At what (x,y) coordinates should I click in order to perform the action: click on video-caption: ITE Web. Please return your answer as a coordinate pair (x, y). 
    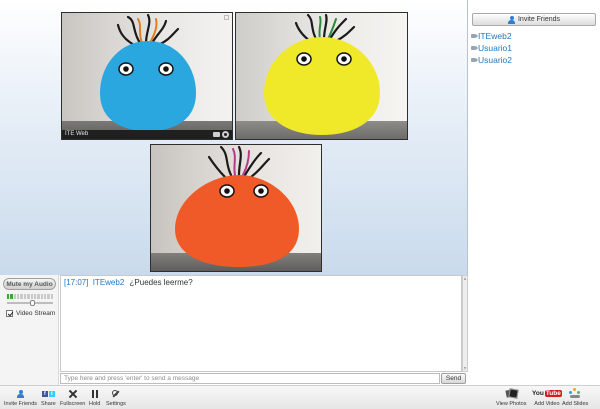
    Looking at the image, I should click on (147, 134).